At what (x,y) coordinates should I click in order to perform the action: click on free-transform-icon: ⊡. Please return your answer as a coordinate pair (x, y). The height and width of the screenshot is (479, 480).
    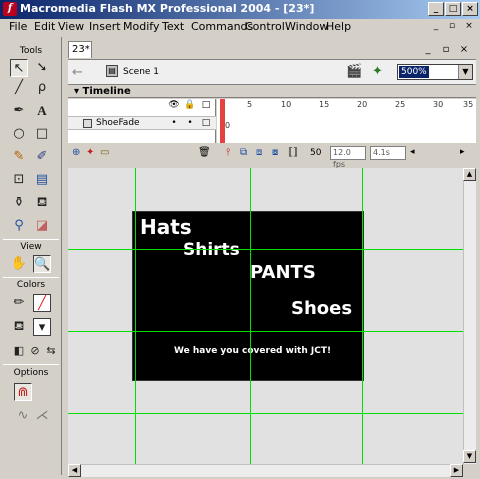
    Looking at the image, I should click on (19, 180).